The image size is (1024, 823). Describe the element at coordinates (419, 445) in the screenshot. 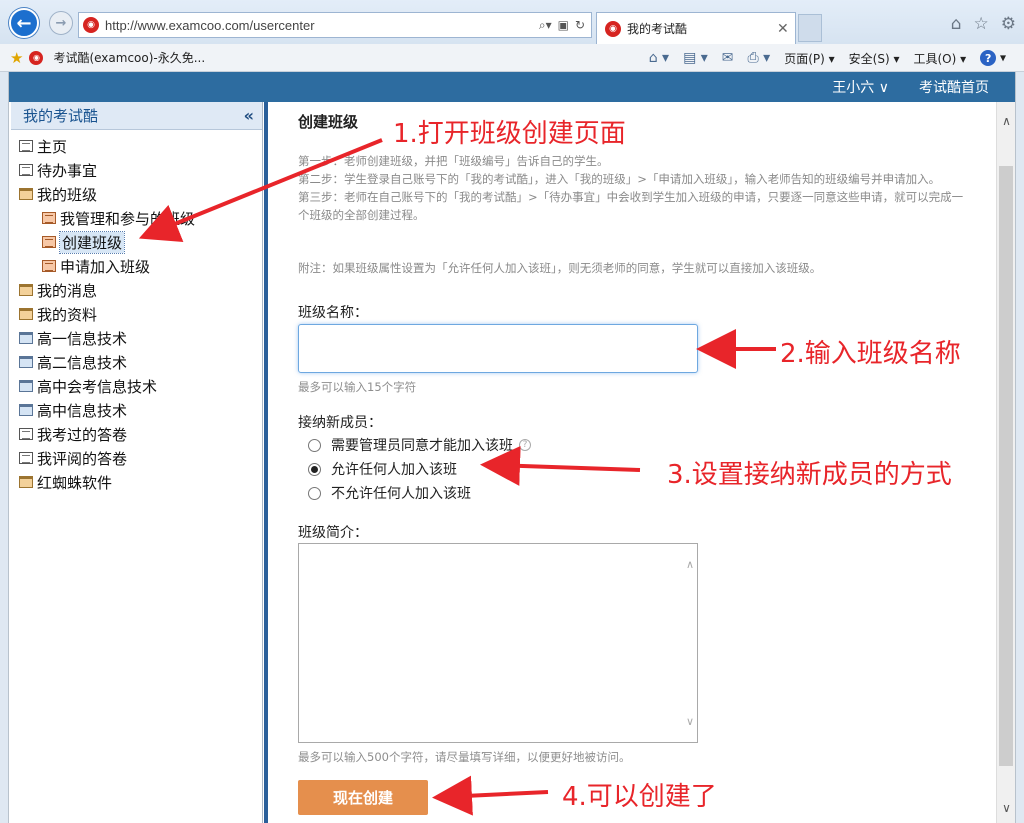

I see `radio-require-approval: 需要管理员同意才能加入该班 ?` at that location.